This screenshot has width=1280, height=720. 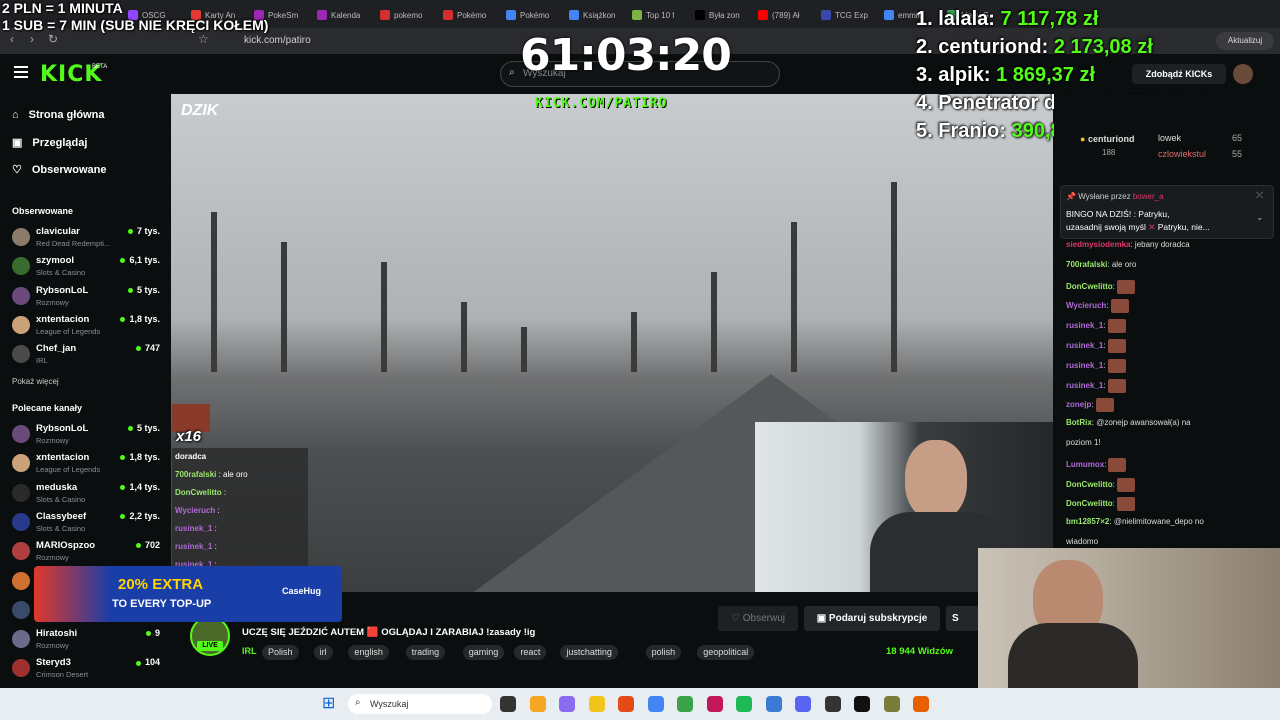 I want to click on stream-tag: gaming, so click(x=483, y=652).